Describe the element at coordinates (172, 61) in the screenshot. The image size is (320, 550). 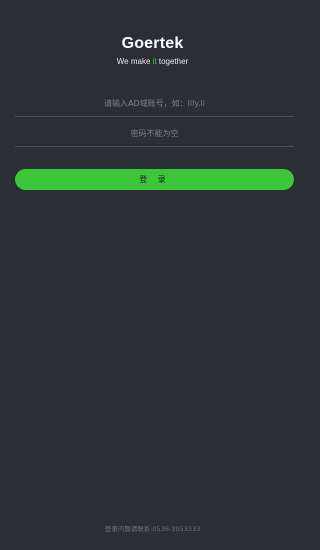
I see `tagline-suffix: together` at that location.